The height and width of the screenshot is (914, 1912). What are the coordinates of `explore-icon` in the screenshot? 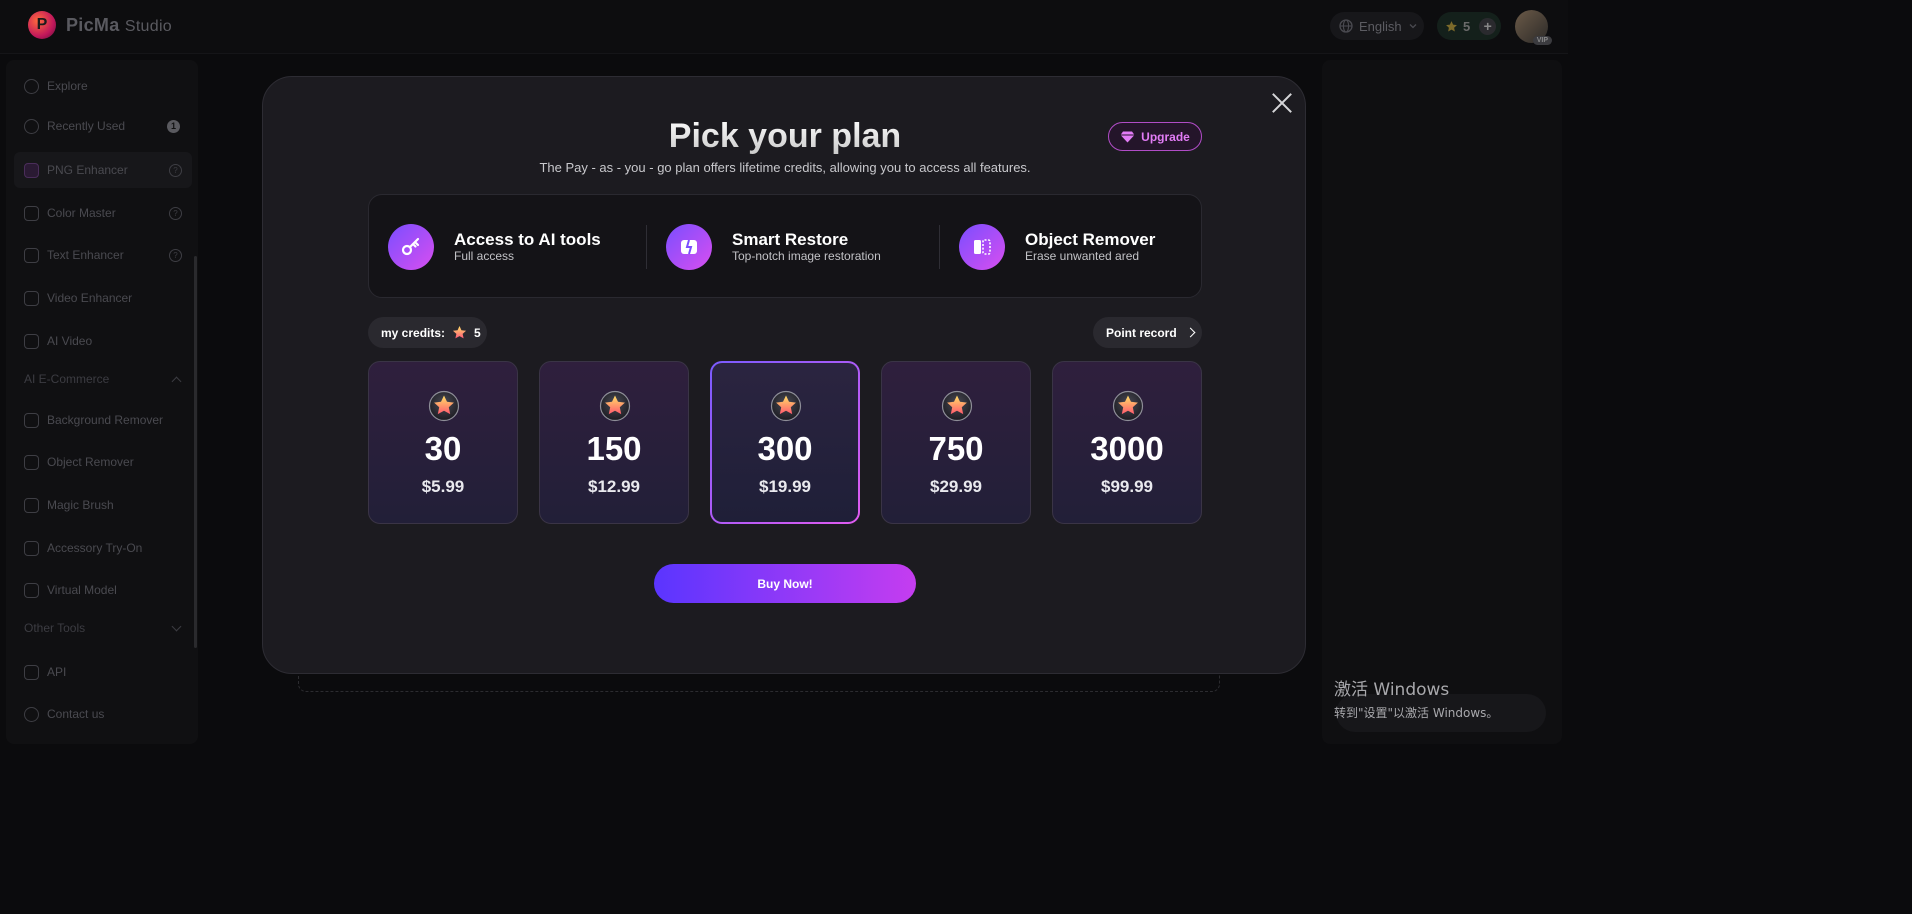 It's located at (31, 86).